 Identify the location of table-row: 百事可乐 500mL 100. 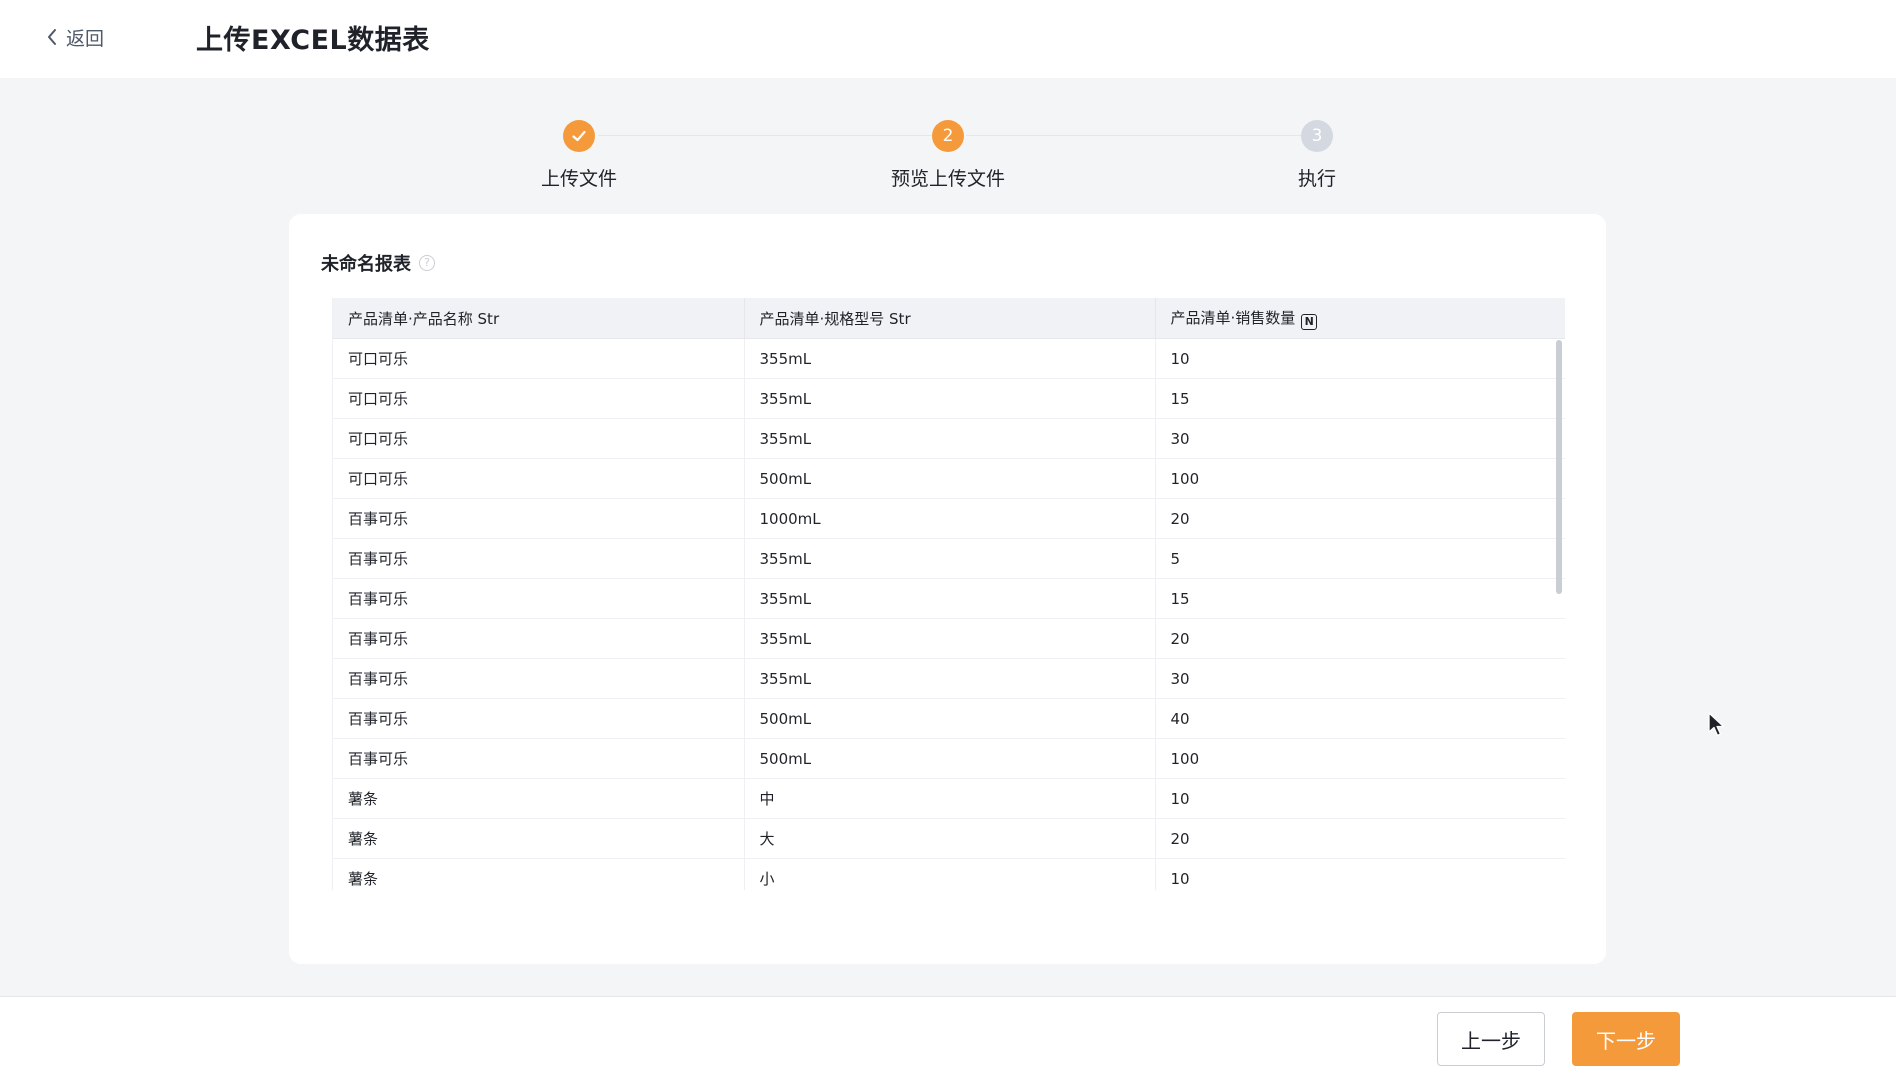
(949, 758).